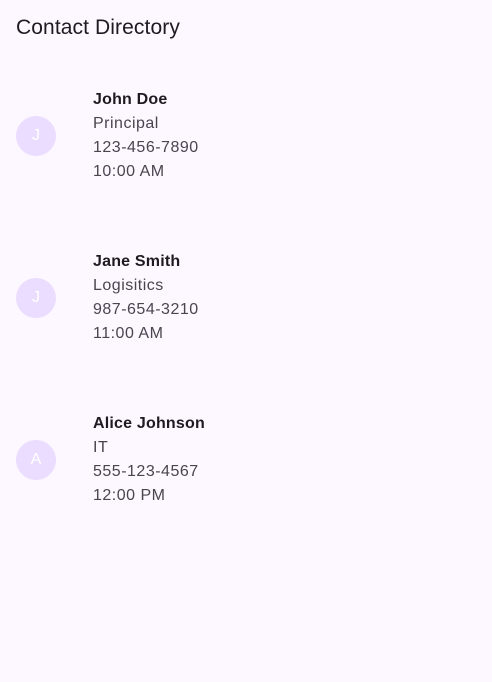 The height and width of the screenshot is (682, 492). What do you see at coordinates (146, 471) in the screenshot?
I see `contact-phone: 555-123-4567` at bounding box center [146, 471].